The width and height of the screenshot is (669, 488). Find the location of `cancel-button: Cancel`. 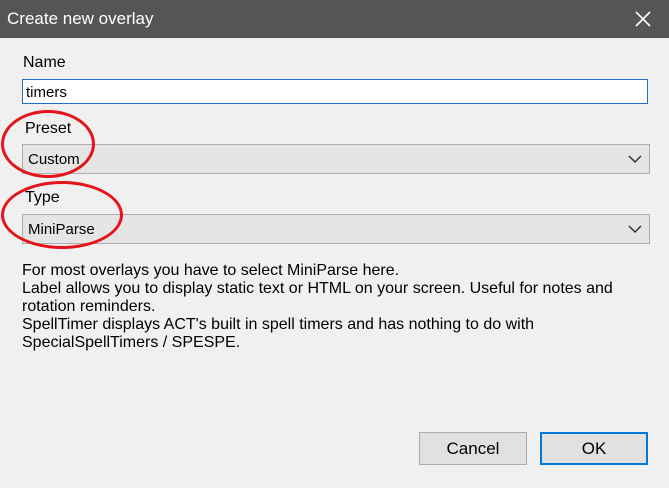

cancel-button: Cancel is located at coordinates (473, 448).